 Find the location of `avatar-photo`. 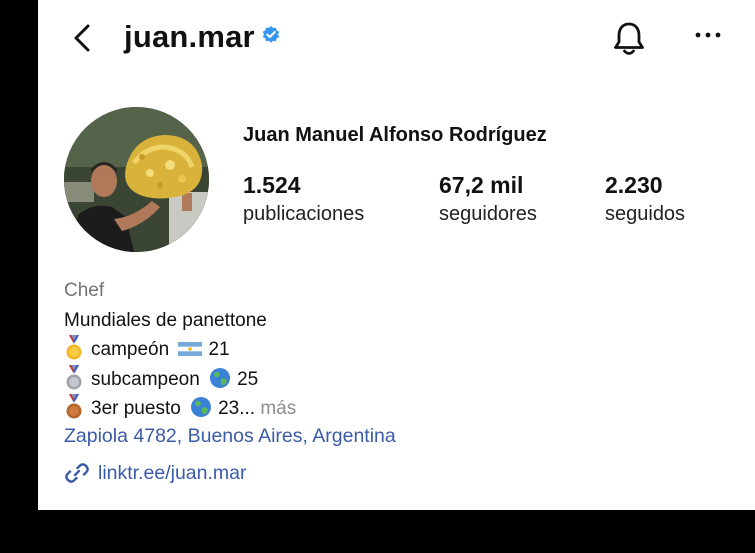

avatar-photo is located at coordinates (136, 179).